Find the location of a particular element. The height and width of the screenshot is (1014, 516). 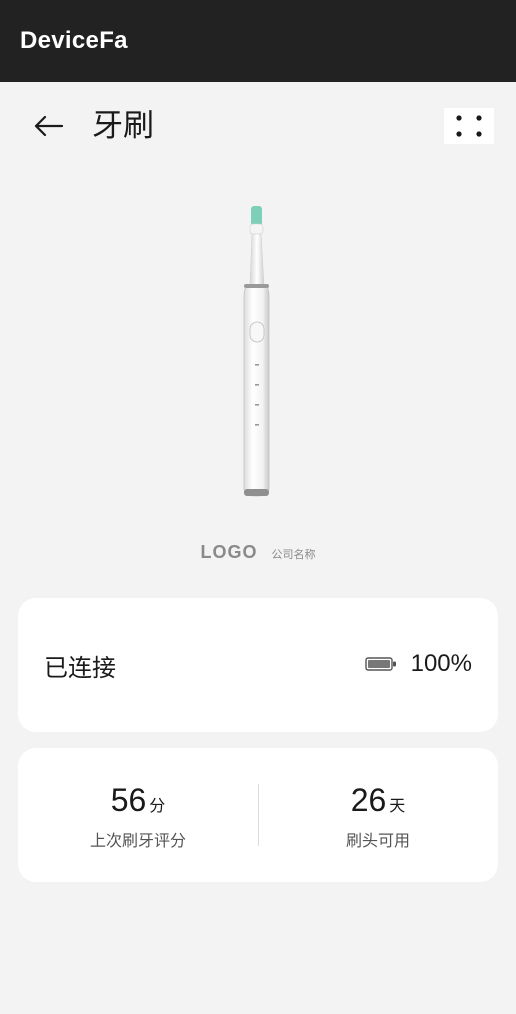

app-title: DeviceFa is located at coordinates (74, 40).